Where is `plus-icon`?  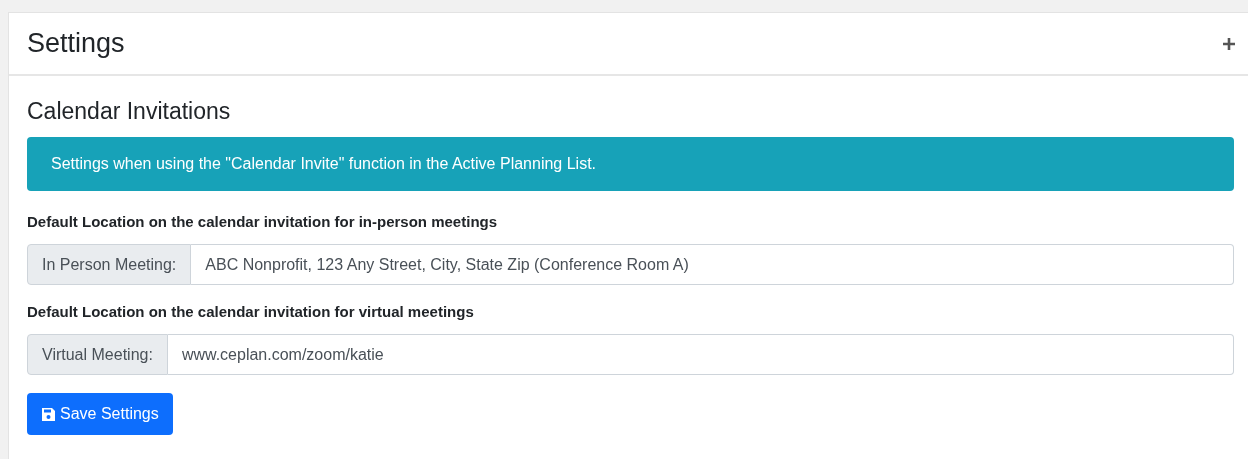
plus-icon is located at coordinates (1229, 43).